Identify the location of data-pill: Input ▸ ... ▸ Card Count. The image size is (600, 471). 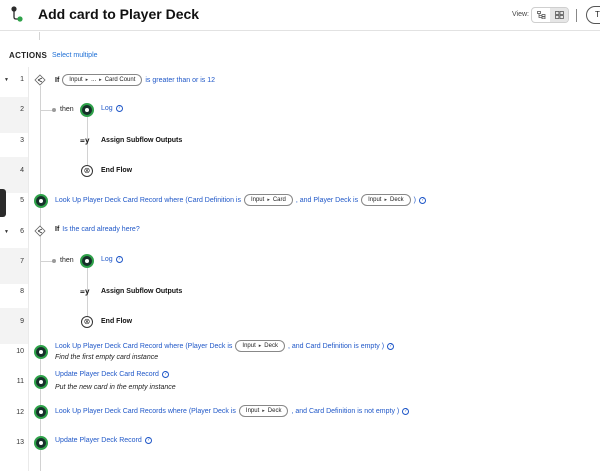
(102, 80).